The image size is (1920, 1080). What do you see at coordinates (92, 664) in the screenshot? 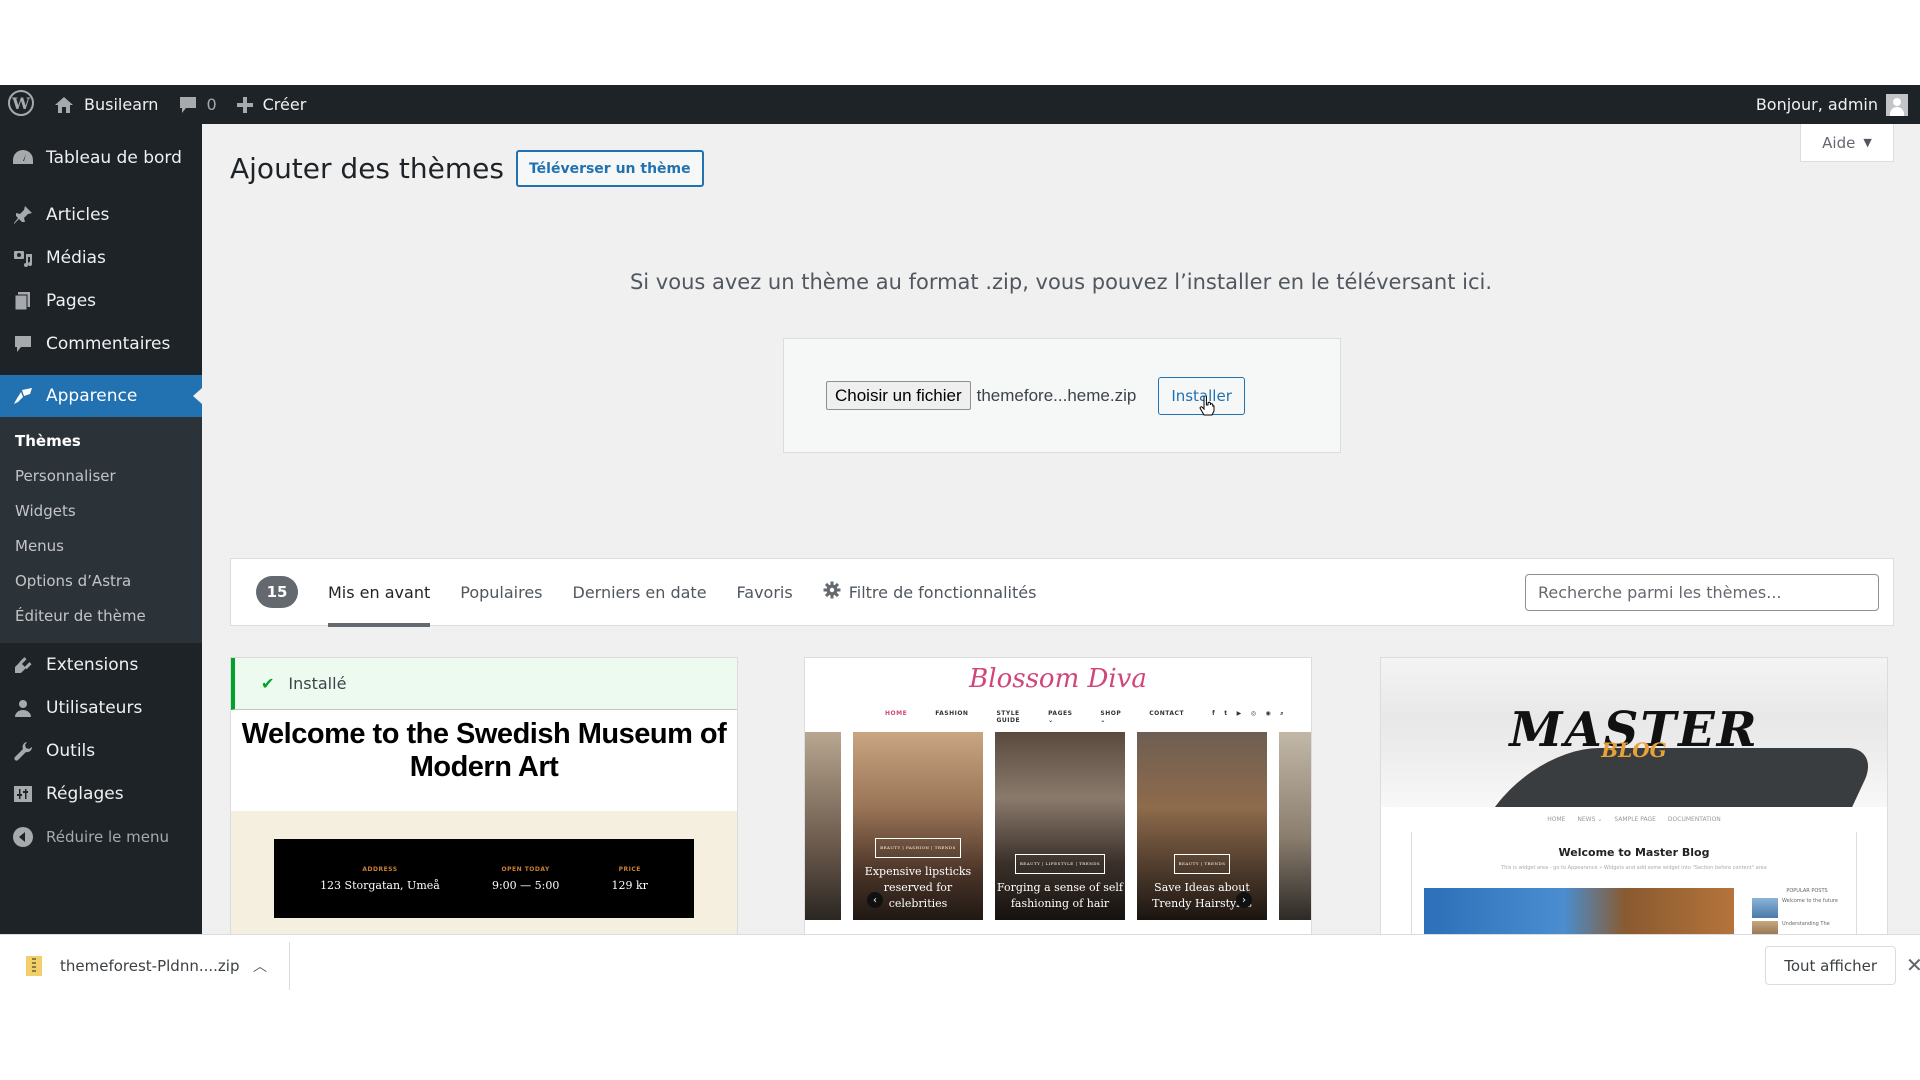
I see `sidebar-item-label: Extensions` at bounding box center [92, 664].